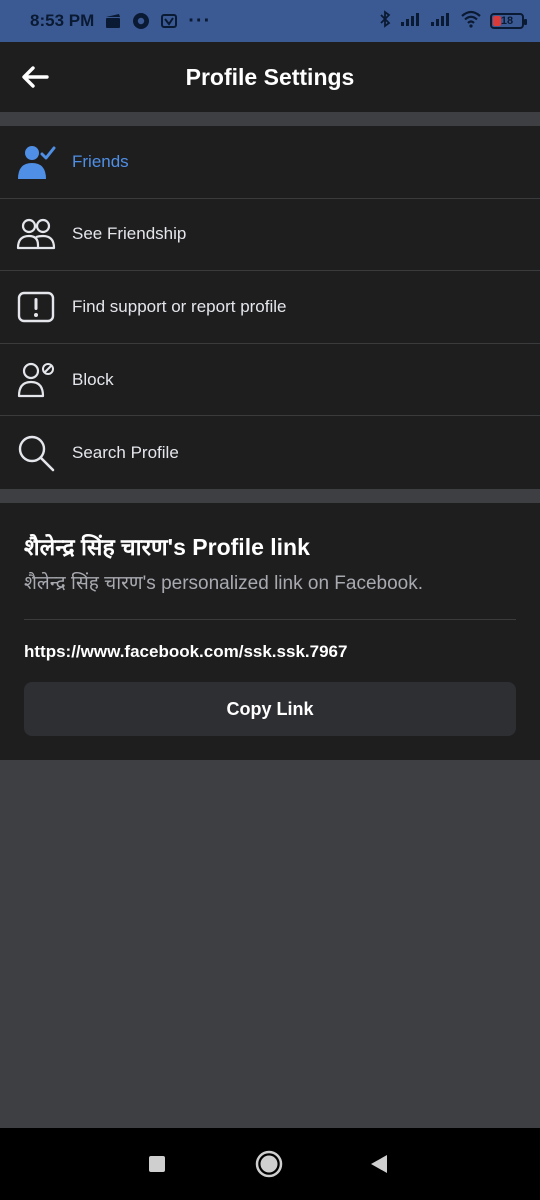  I want to click on back-nav-button, so click(379, 1164).